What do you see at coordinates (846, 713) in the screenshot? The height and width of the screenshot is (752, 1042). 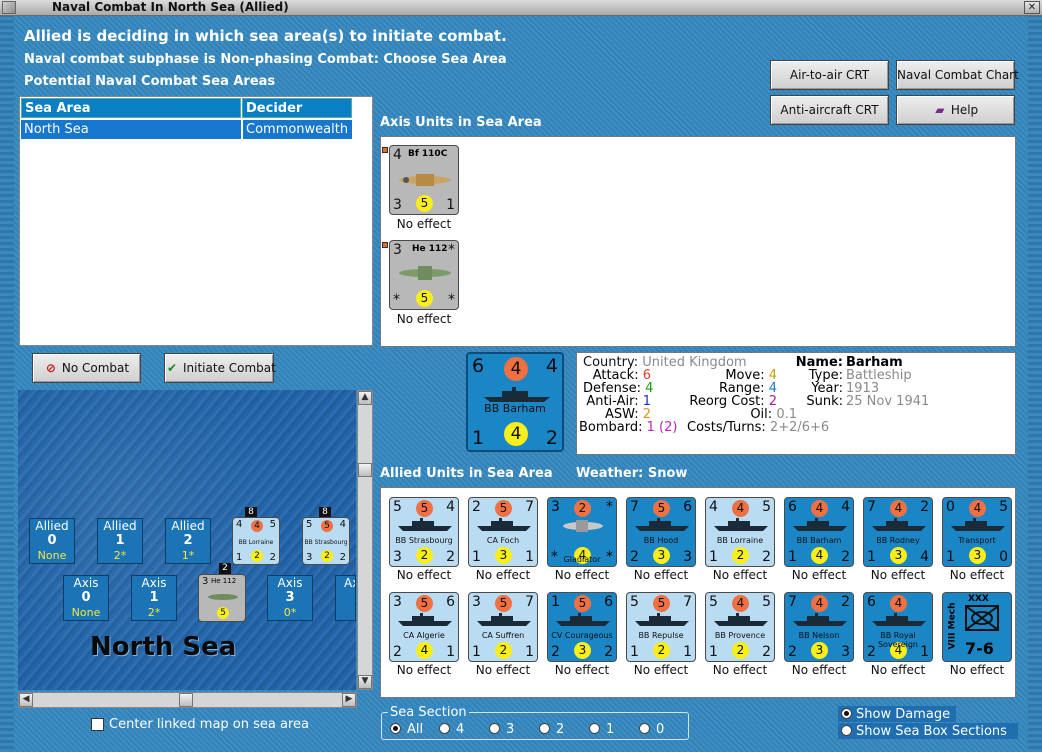 I see `show-damage-radio` at bounding box center [846, 713].